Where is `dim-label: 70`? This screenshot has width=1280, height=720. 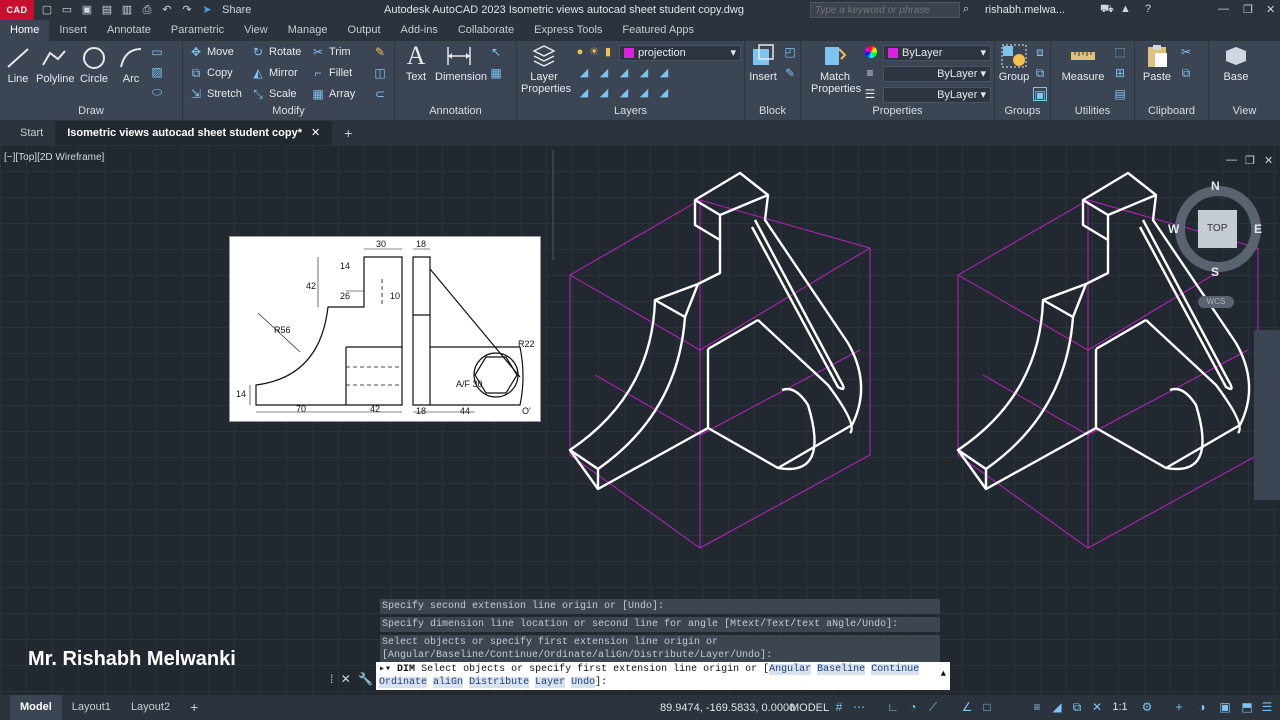 dim-label: 70 is located at coordinates (301, 409).